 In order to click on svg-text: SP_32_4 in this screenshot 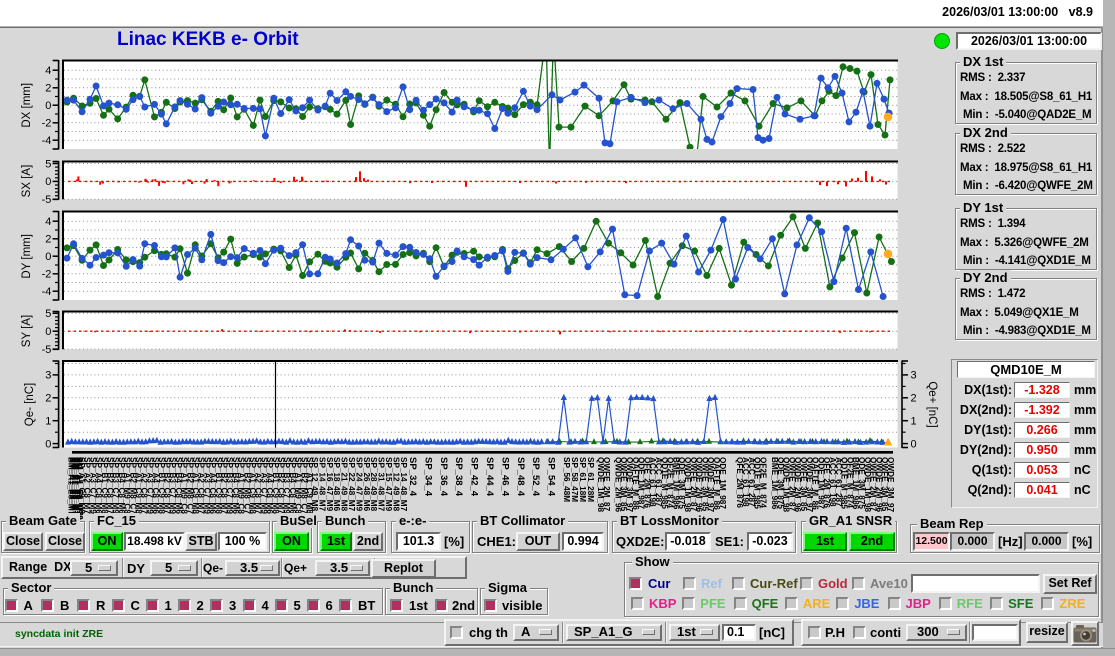, I will do `click(412, 477)`.